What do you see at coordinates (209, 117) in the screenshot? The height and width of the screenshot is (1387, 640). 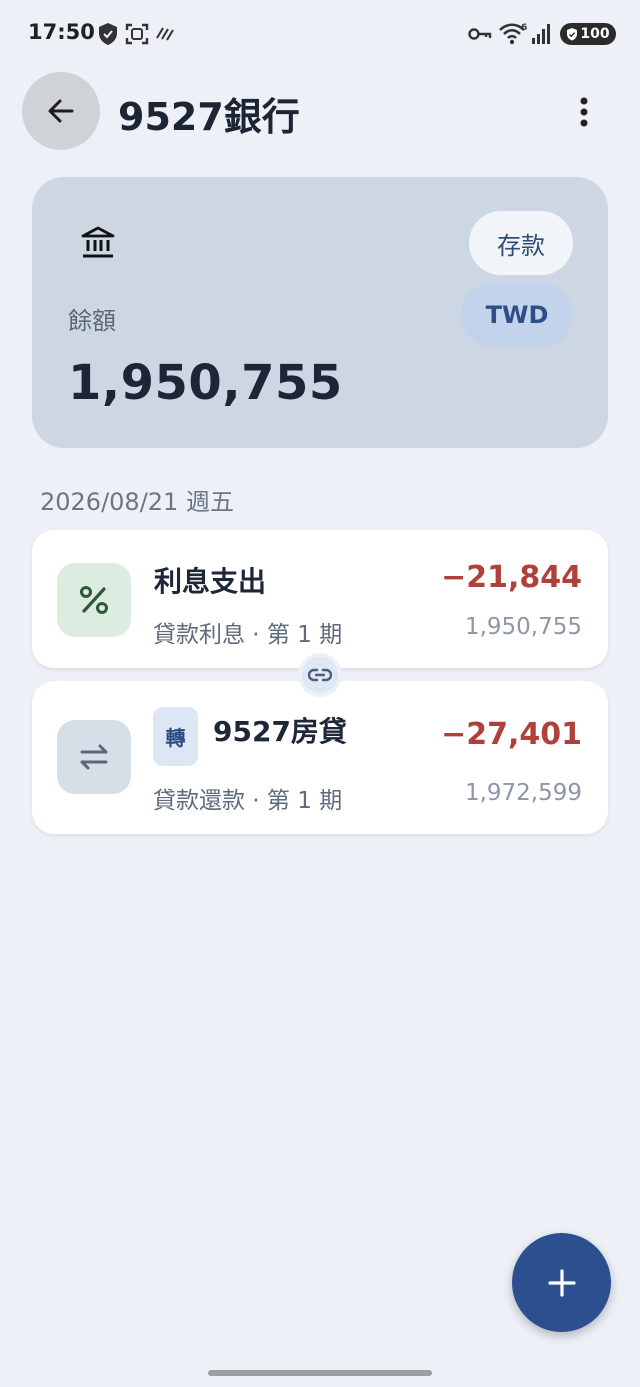 I see `page-title: 9527銀行` at bounding box center [209, 117].